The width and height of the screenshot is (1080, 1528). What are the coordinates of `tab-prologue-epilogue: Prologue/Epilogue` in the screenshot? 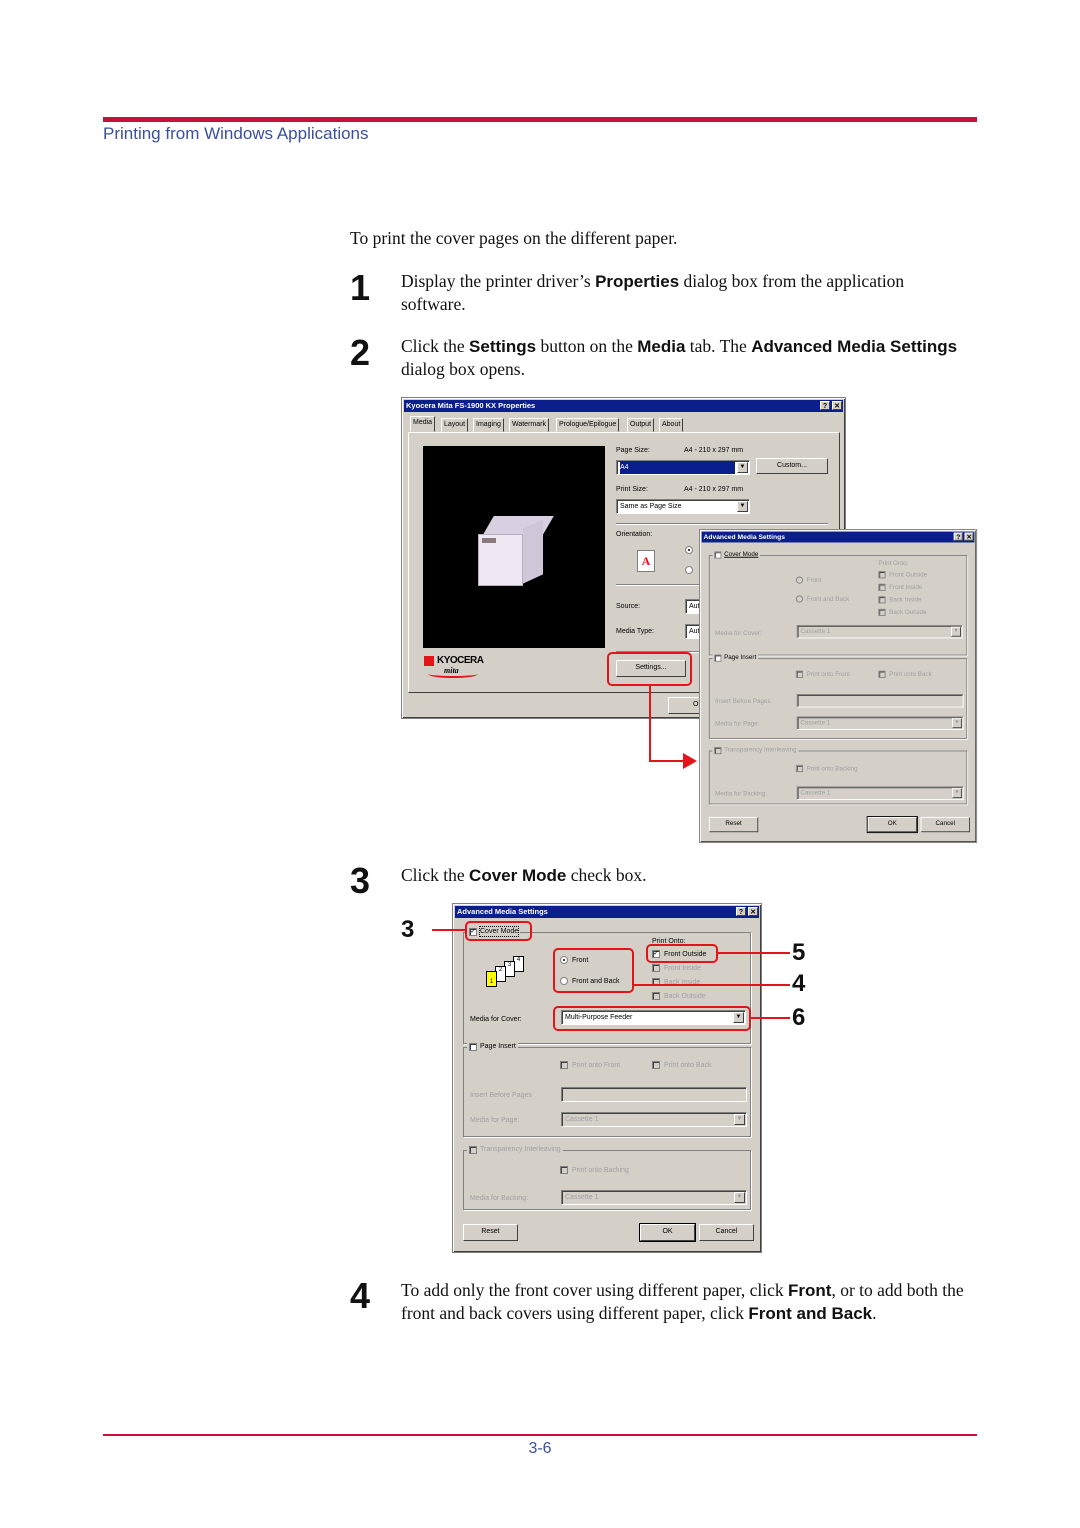 It's located at (588, 425).